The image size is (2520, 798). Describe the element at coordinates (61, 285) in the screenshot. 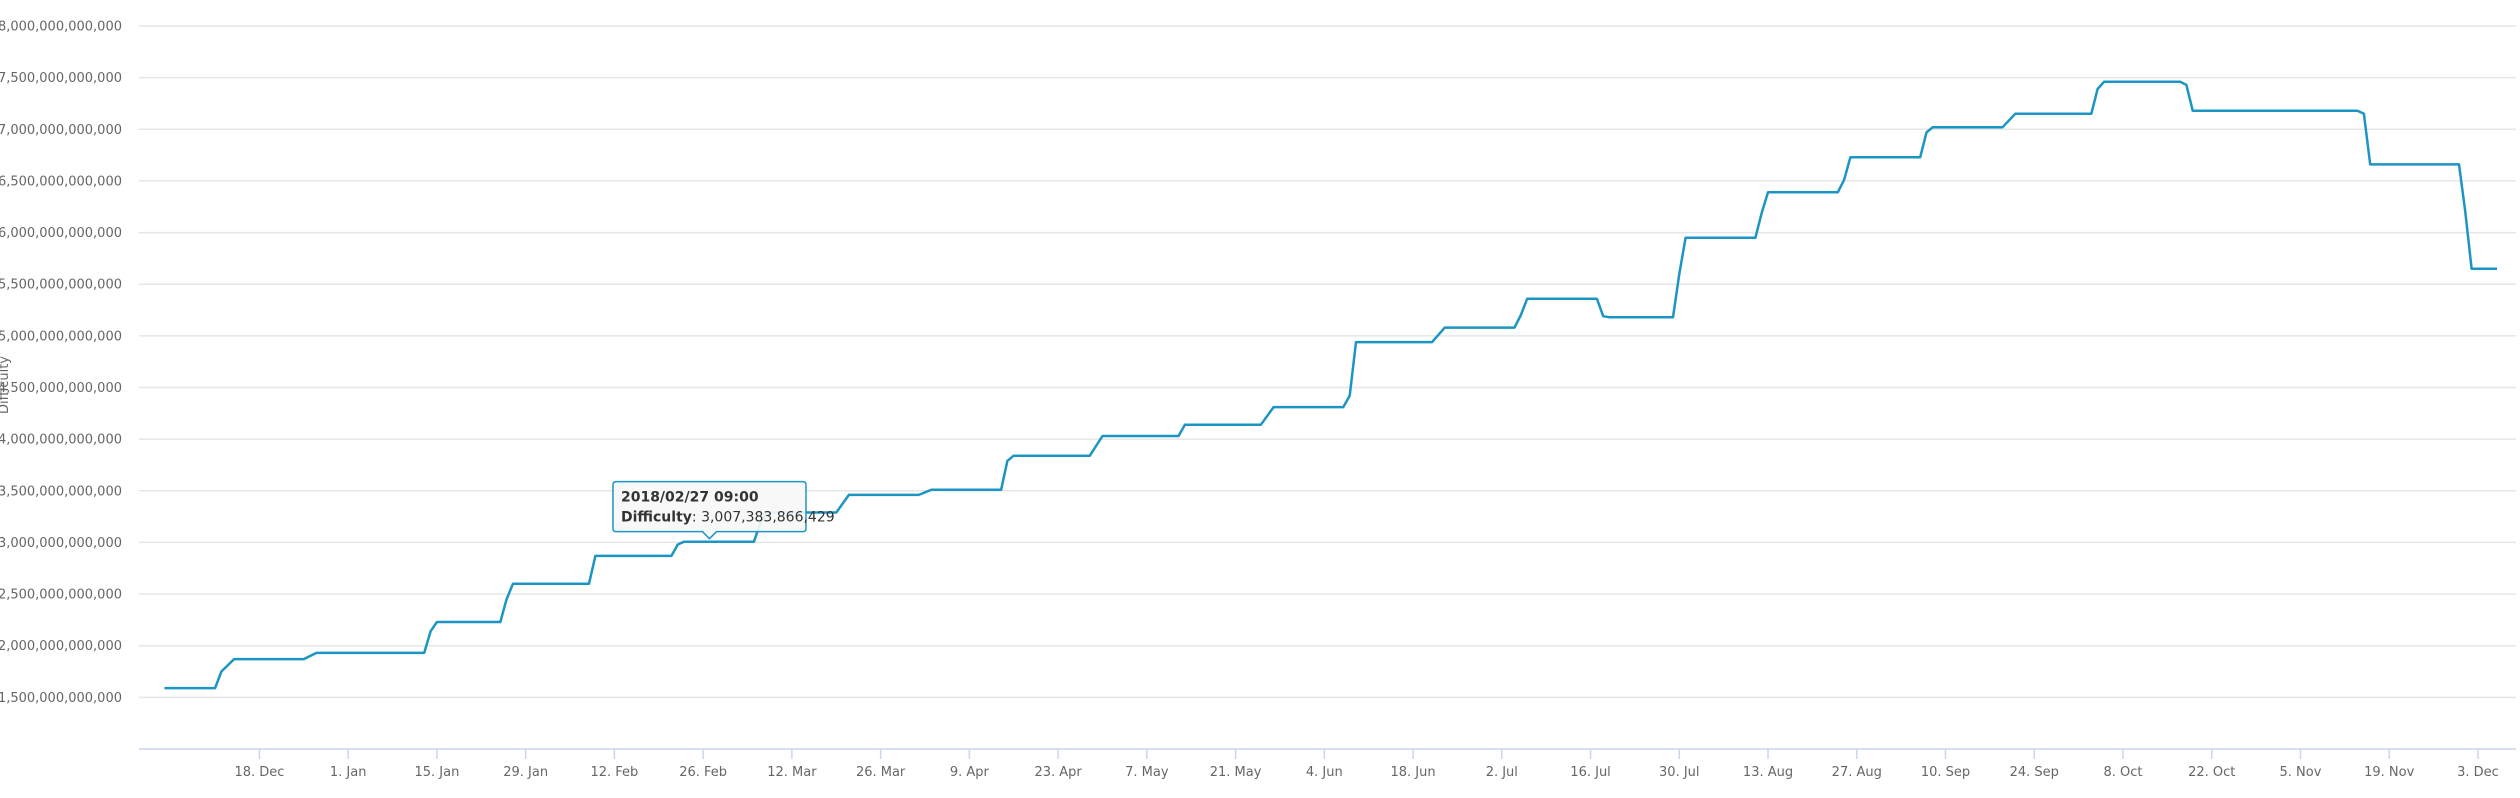

I see `y-tick-label: 5,500,000,000,000` at that location.